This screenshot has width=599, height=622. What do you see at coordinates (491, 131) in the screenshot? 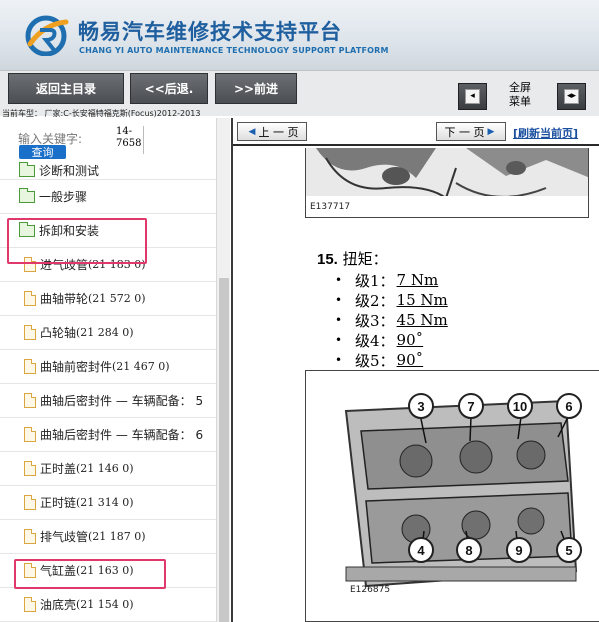
I see `triangle-right-icon: ▶` at bounding box center [491, 131].